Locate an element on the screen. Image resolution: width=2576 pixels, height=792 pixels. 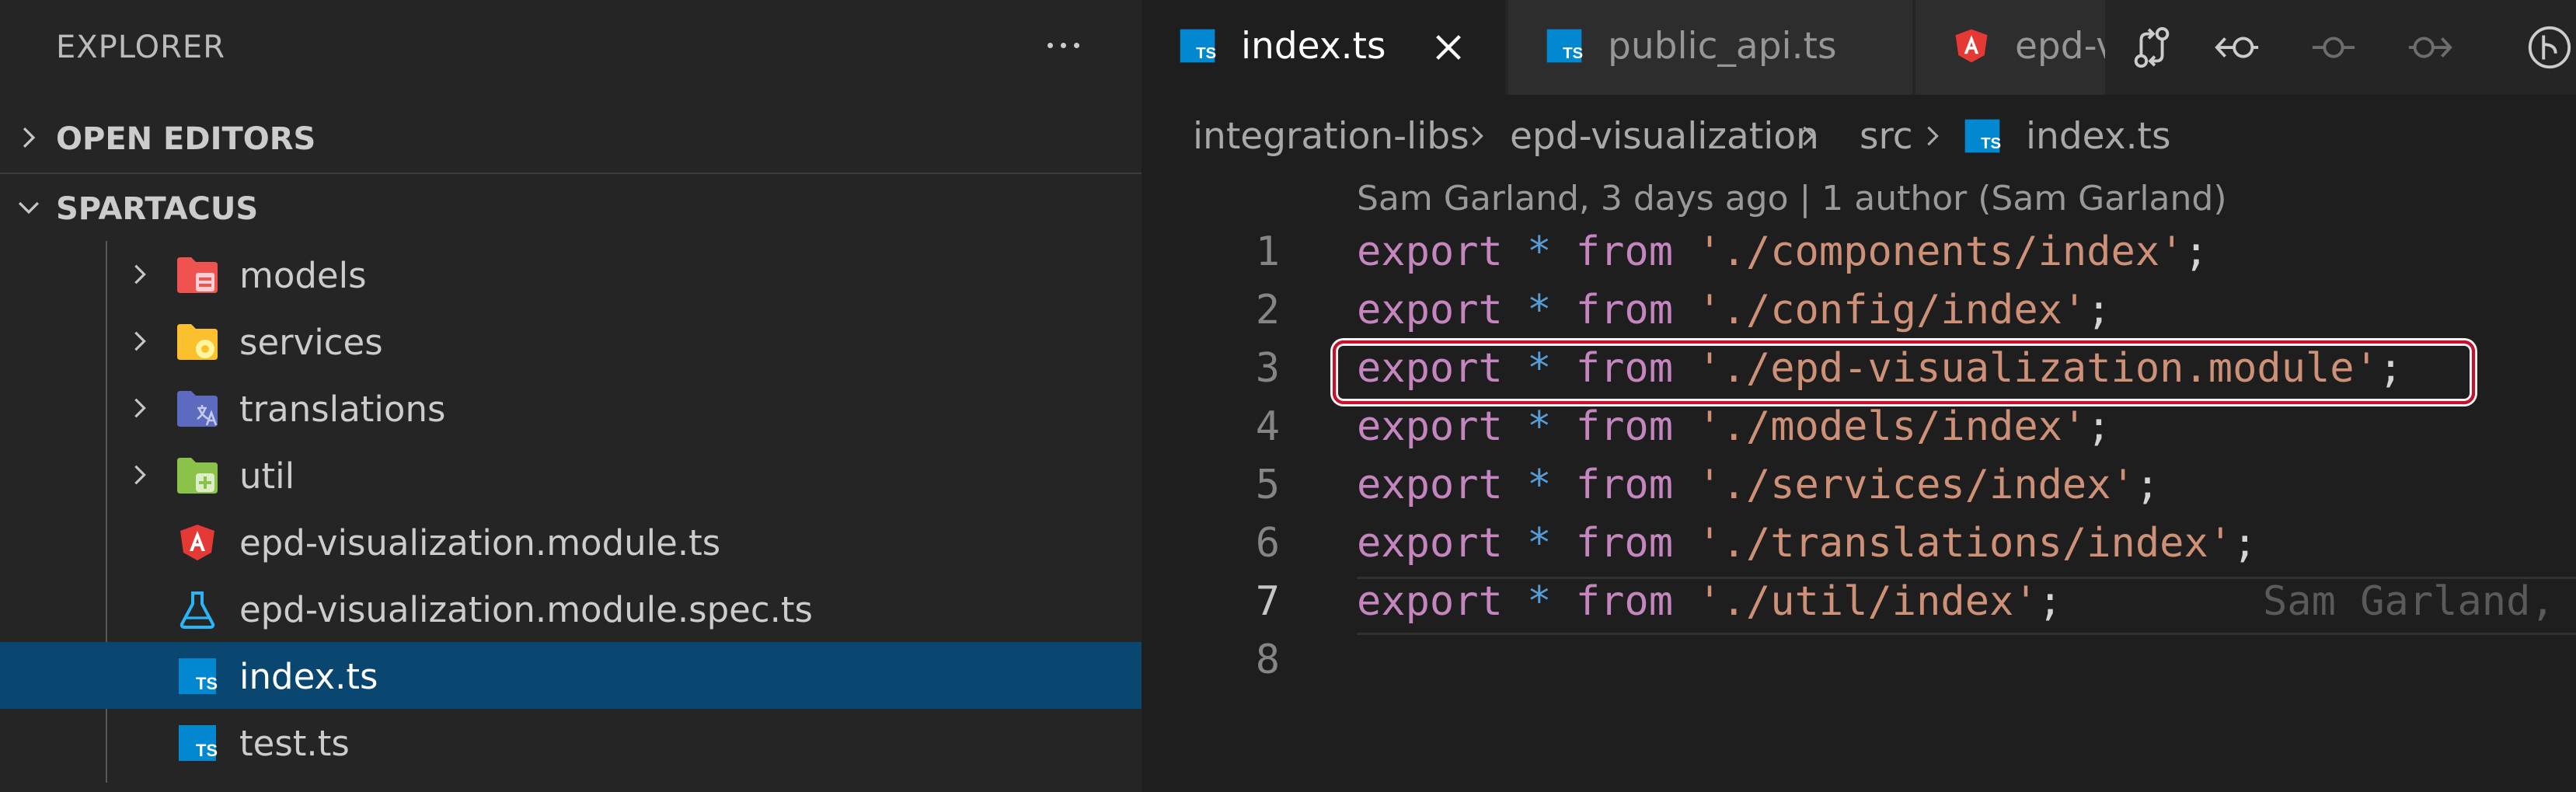
chevron-down-icon is located at coordinates (29, 208).